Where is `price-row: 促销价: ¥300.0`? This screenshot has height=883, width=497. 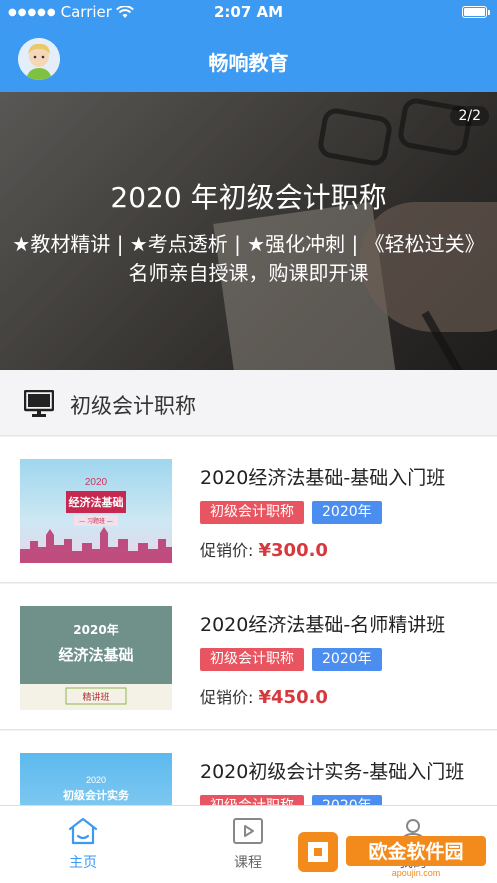
price-row: 促销价: ¥300.0 is located at coordinates (264, 549).